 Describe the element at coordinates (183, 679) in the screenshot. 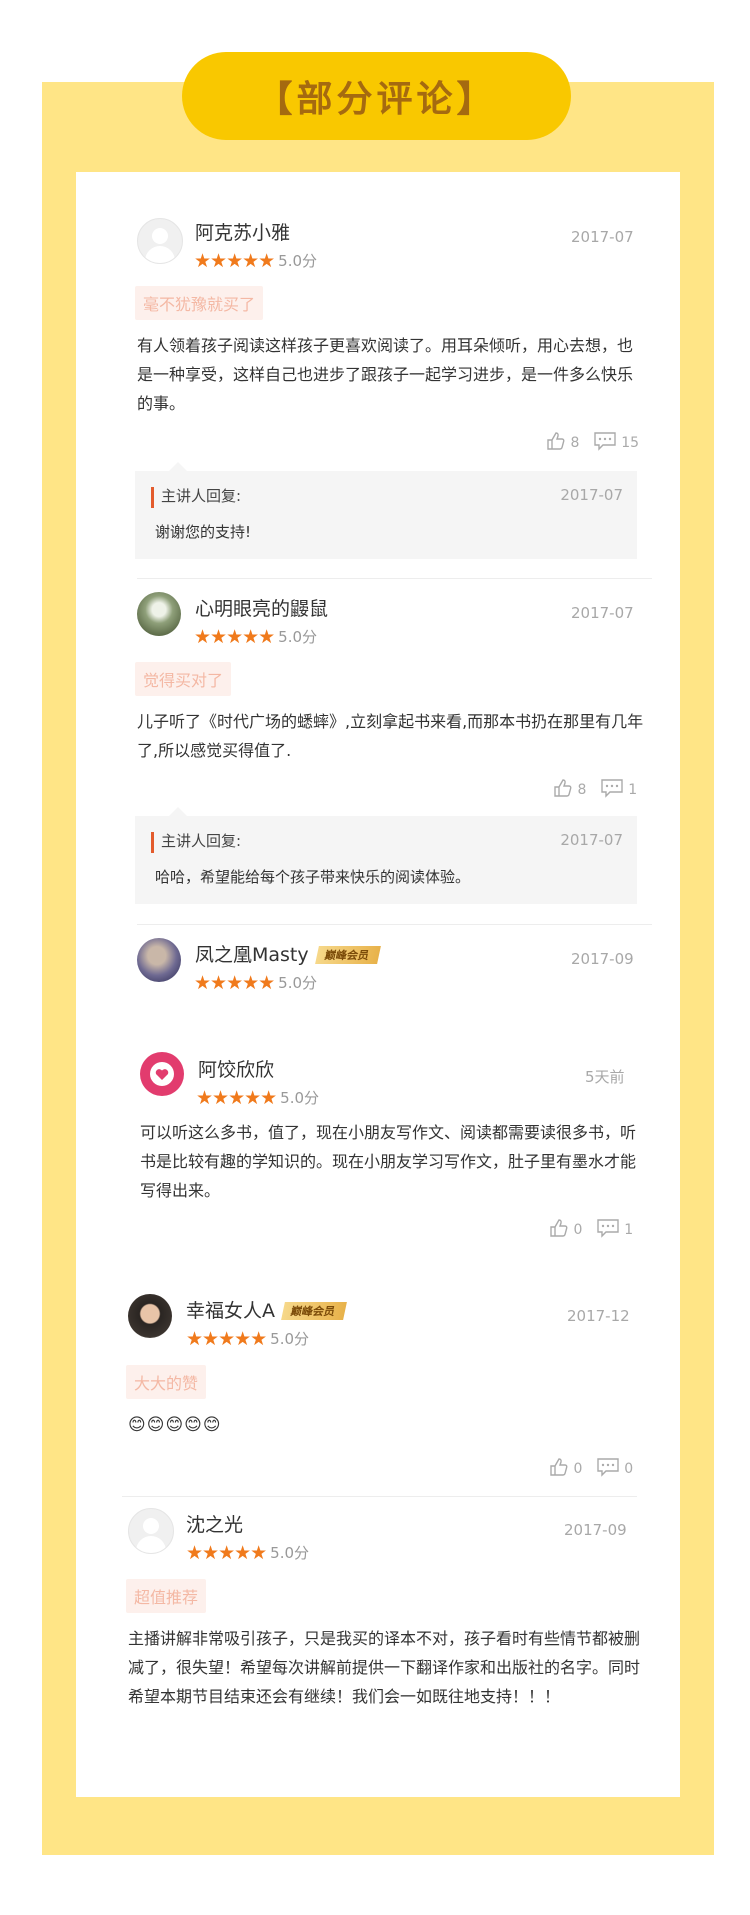

I see `review-tag: 觉得买对了` at that location.